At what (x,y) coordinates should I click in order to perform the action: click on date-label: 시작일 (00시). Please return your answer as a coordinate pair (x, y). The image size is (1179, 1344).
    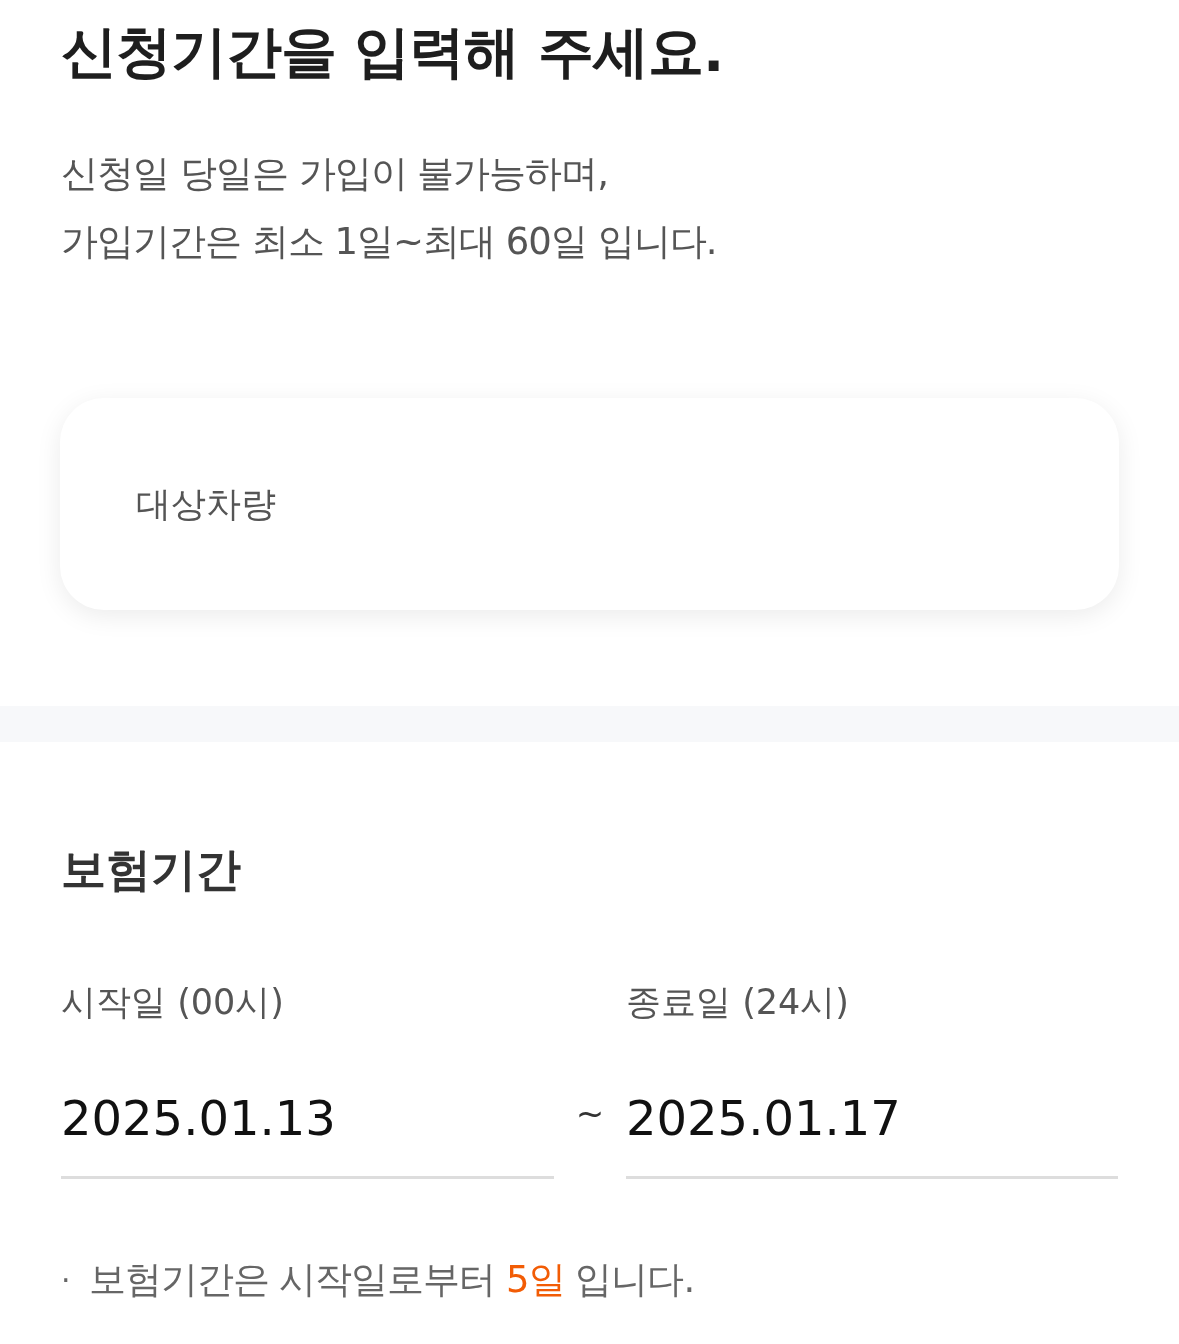
    Looking at the image, I should click on (173, 1002).